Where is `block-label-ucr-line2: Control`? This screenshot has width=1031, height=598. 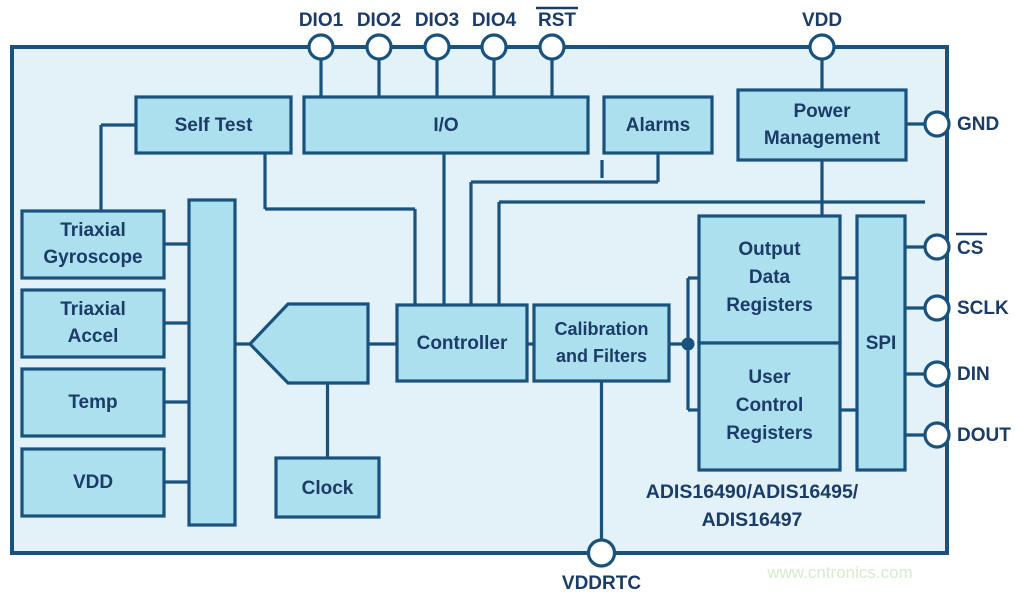
block-label-ucr-line2: Control is located at coordinates (770, 405).